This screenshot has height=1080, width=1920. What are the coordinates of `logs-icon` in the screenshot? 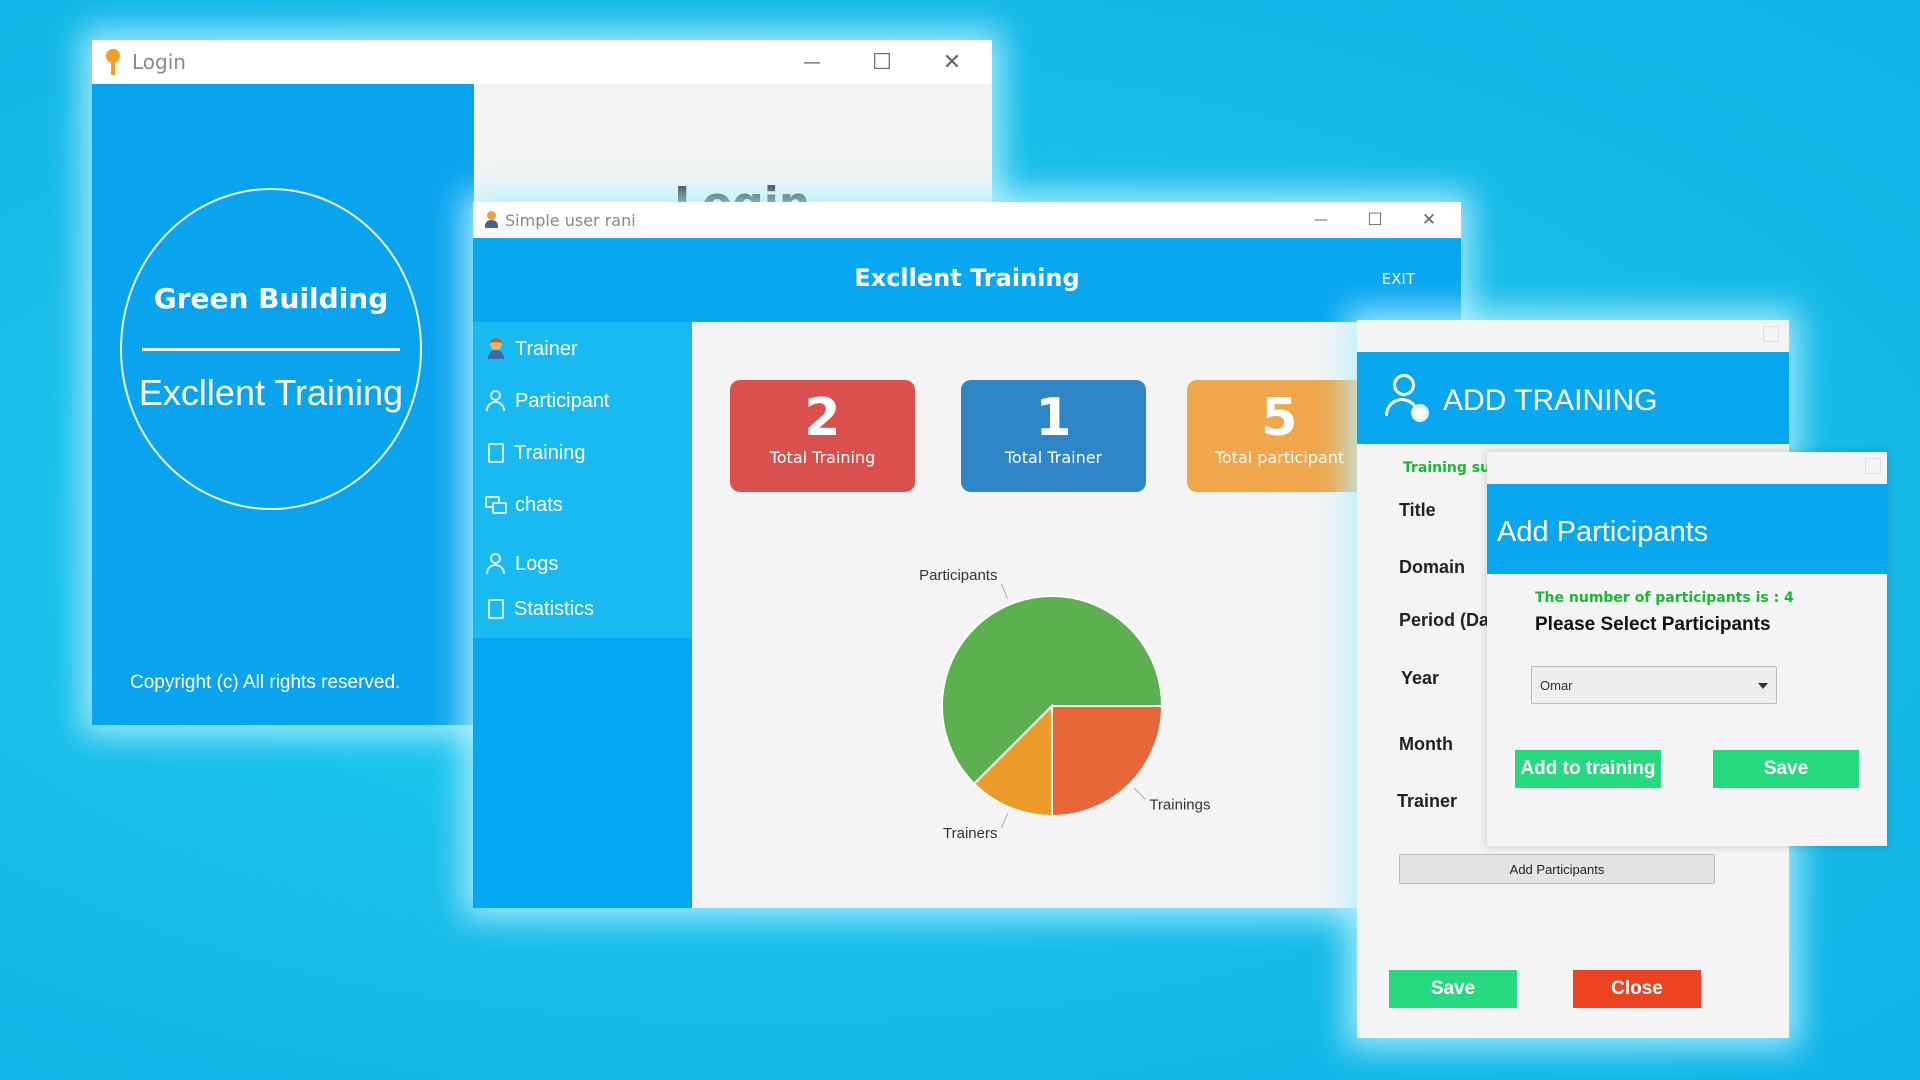 It's located at (496, 564).